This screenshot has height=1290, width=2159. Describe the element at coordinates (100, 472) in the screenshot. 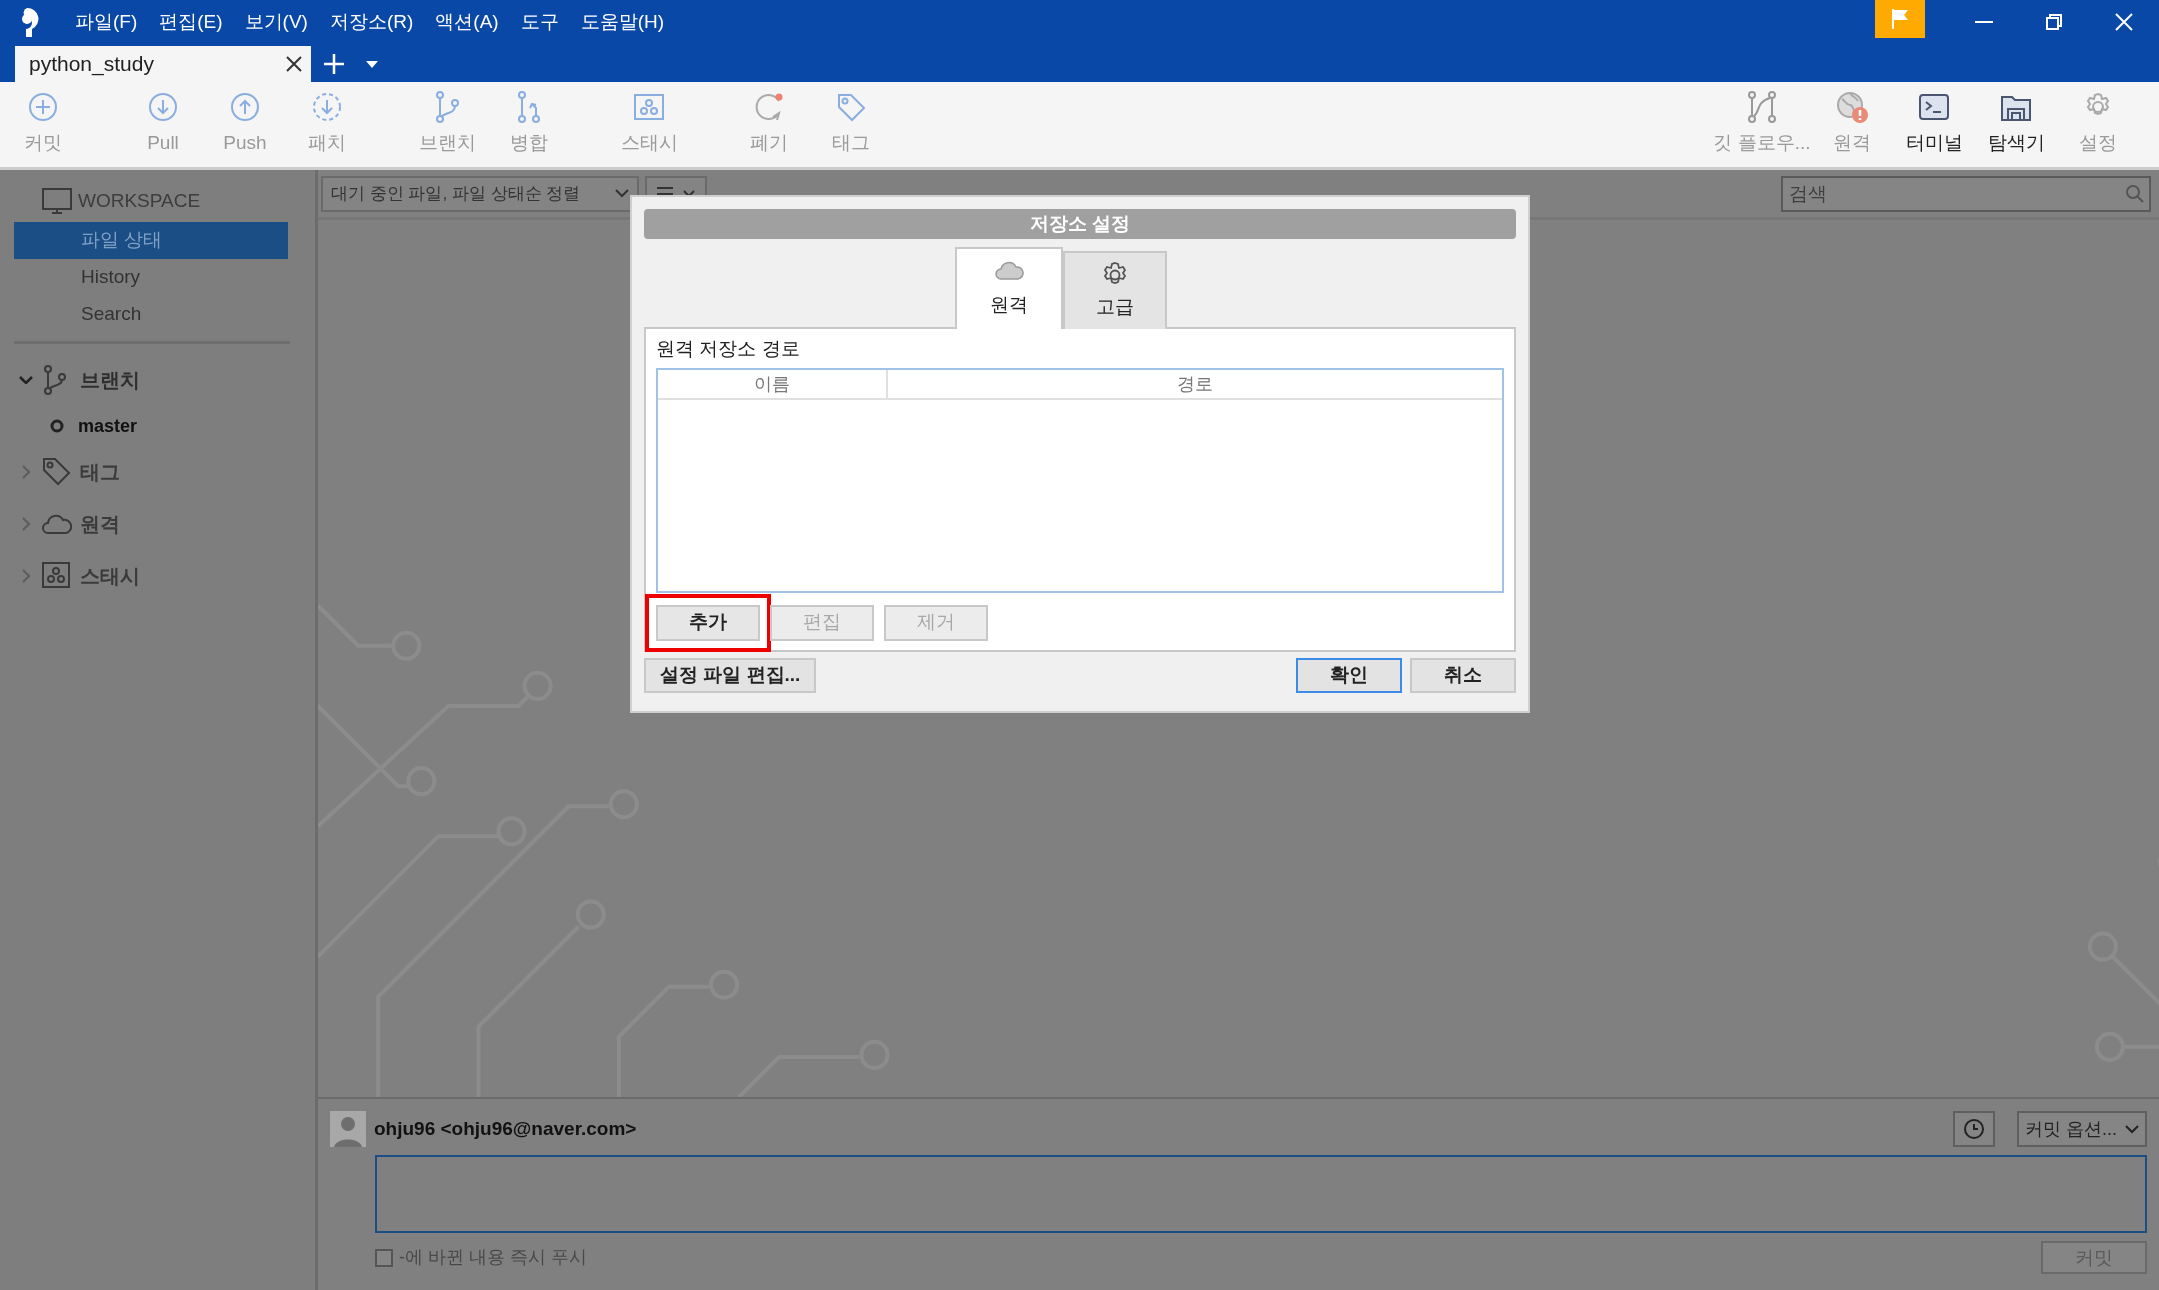

I see `sidebar-section: 태그` at that location.